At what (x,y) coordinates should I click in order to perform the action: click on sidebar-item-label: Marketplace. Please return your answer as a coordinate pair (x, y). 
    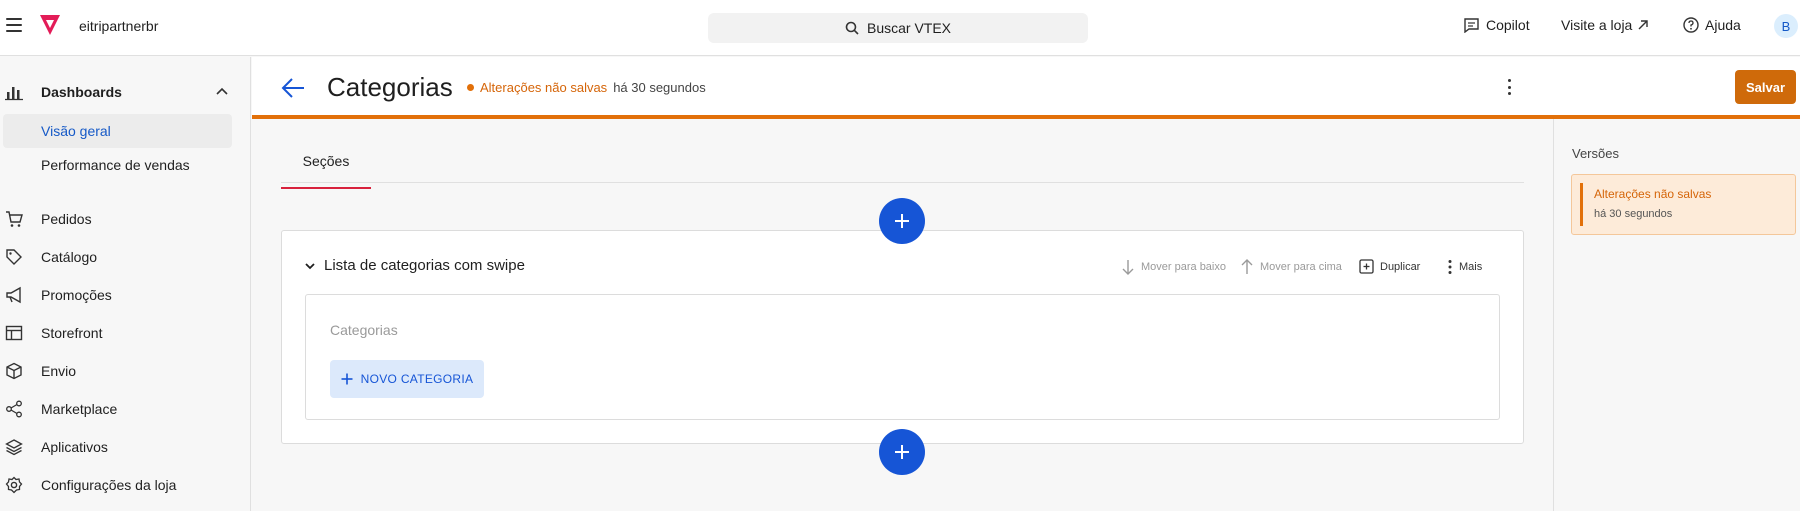
    Looking at the image, I should click on (79, 409).